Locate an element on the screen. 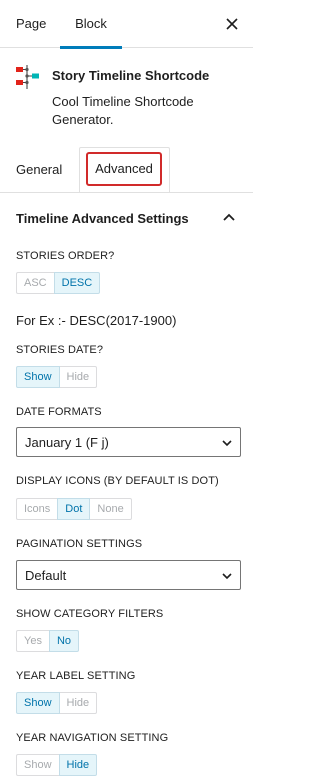 The height and width of the screenshot is (782, 320). tab-page: Page is located at coordinates (31, 24).